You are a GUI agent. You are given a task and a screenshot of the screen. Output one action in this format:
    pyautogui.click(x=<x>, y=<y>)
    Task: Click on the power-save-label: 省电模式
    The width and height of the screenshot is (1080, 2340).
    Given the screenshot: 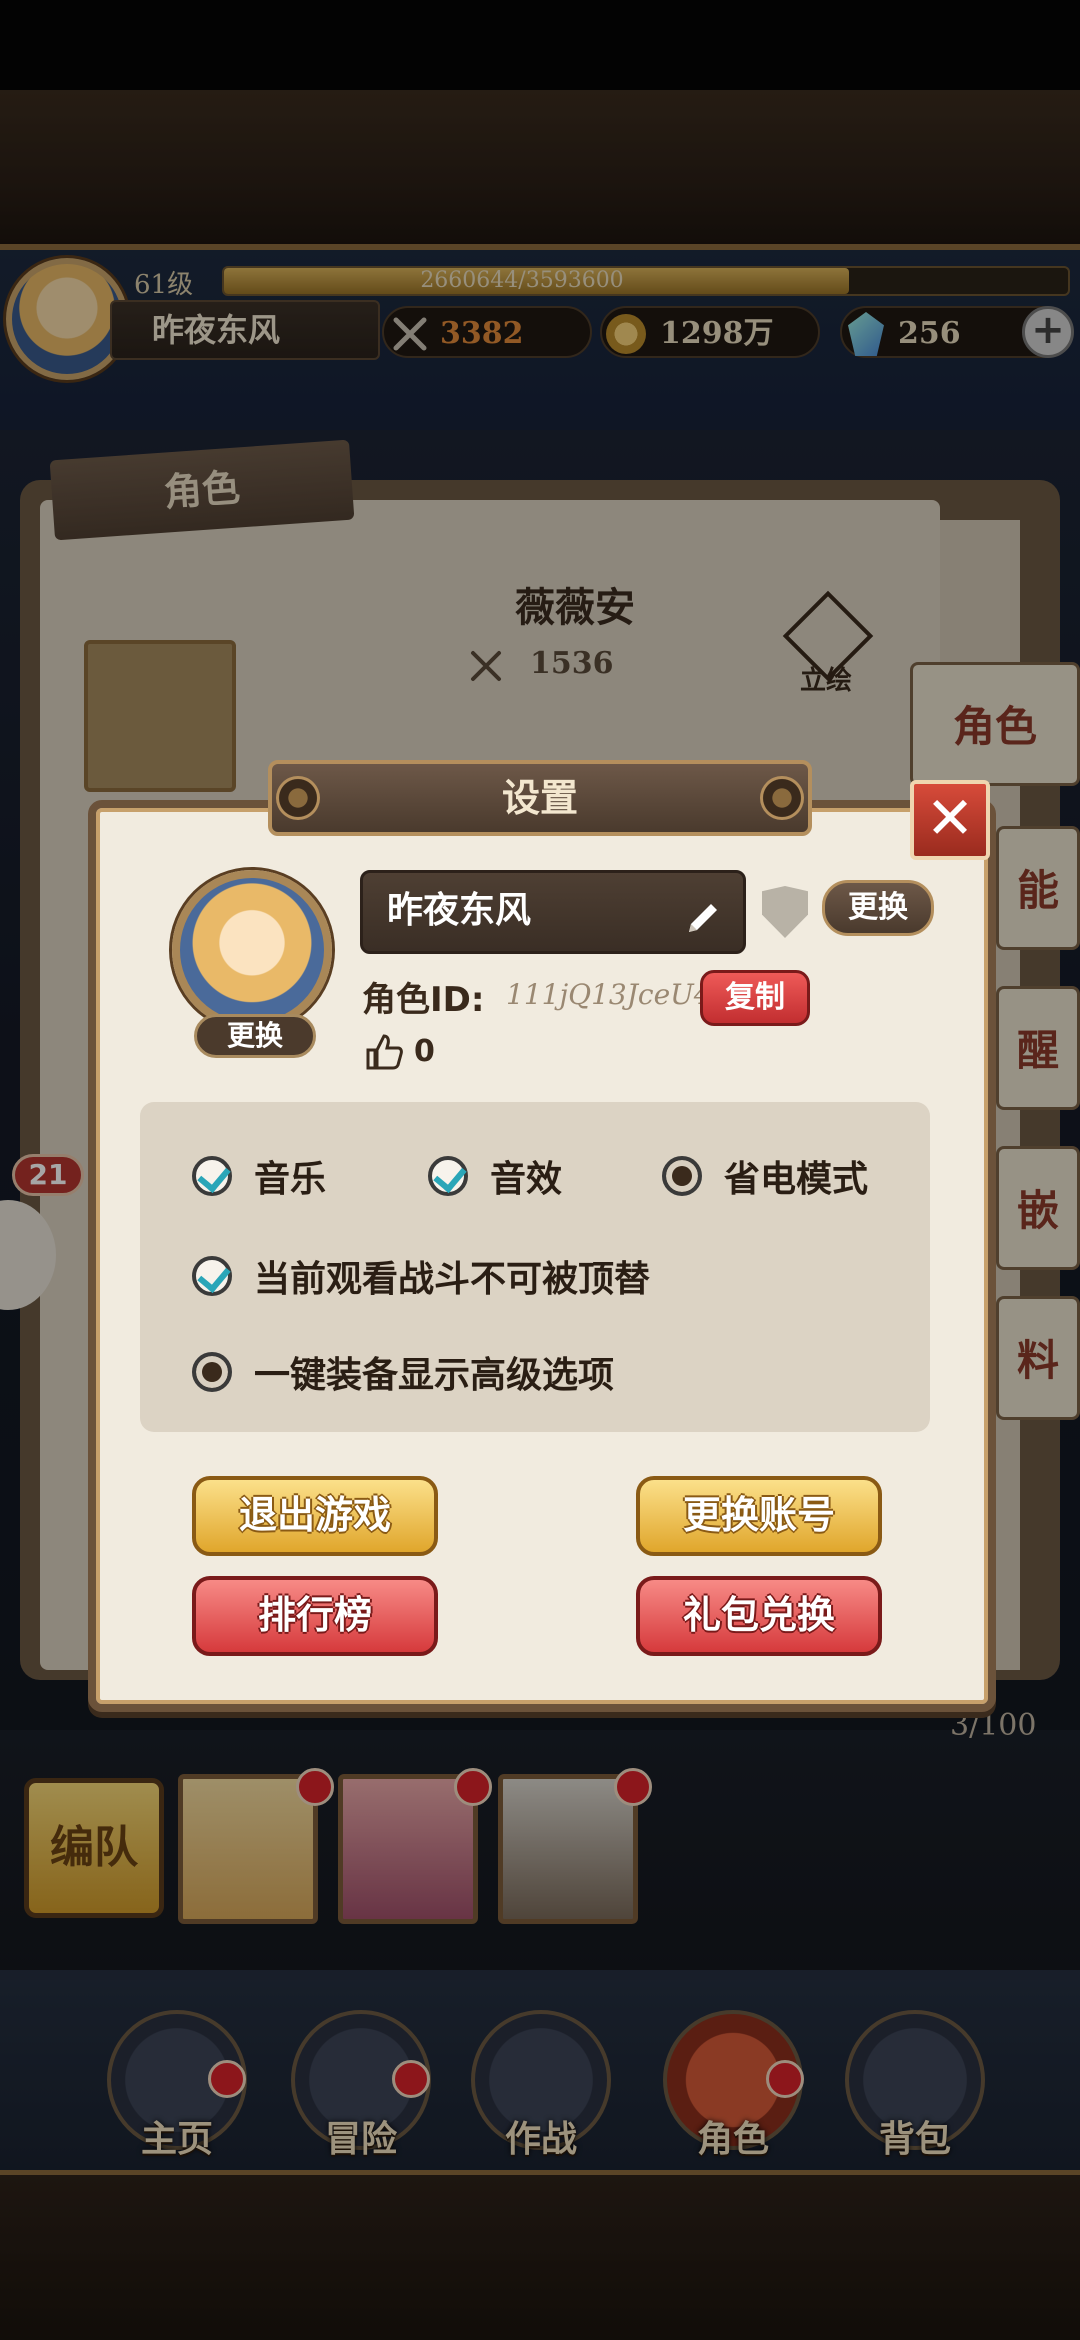 What is the action you would take?
    pyautogui.click(x=796, y=1179)
    